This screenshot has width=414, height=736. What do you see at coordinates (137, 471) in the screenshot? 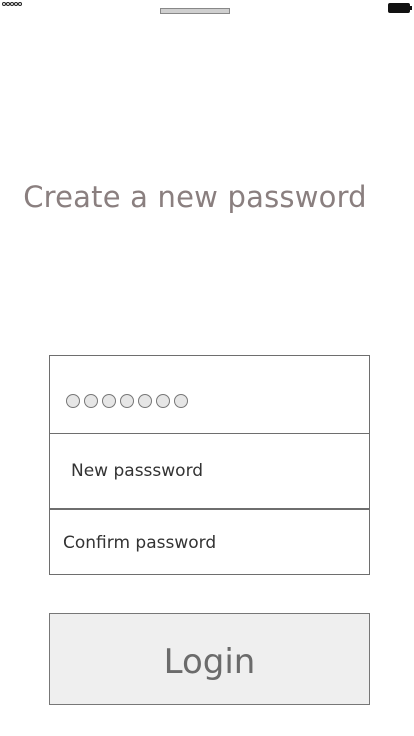
I see `new-password-placeholder: New passsword` at bounding box center [137, 471].